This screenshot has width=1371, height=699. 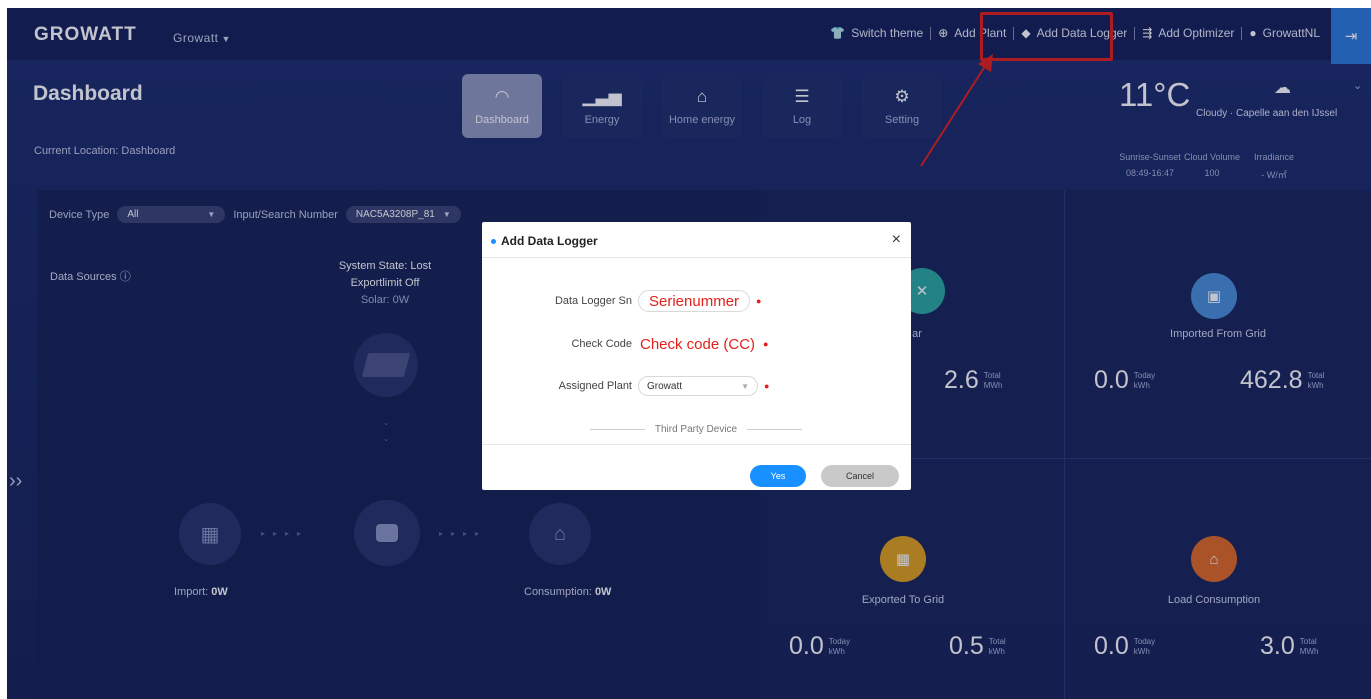 I want to click on dialog-title-text: Add Data Logger, so click(x=549, y=241).